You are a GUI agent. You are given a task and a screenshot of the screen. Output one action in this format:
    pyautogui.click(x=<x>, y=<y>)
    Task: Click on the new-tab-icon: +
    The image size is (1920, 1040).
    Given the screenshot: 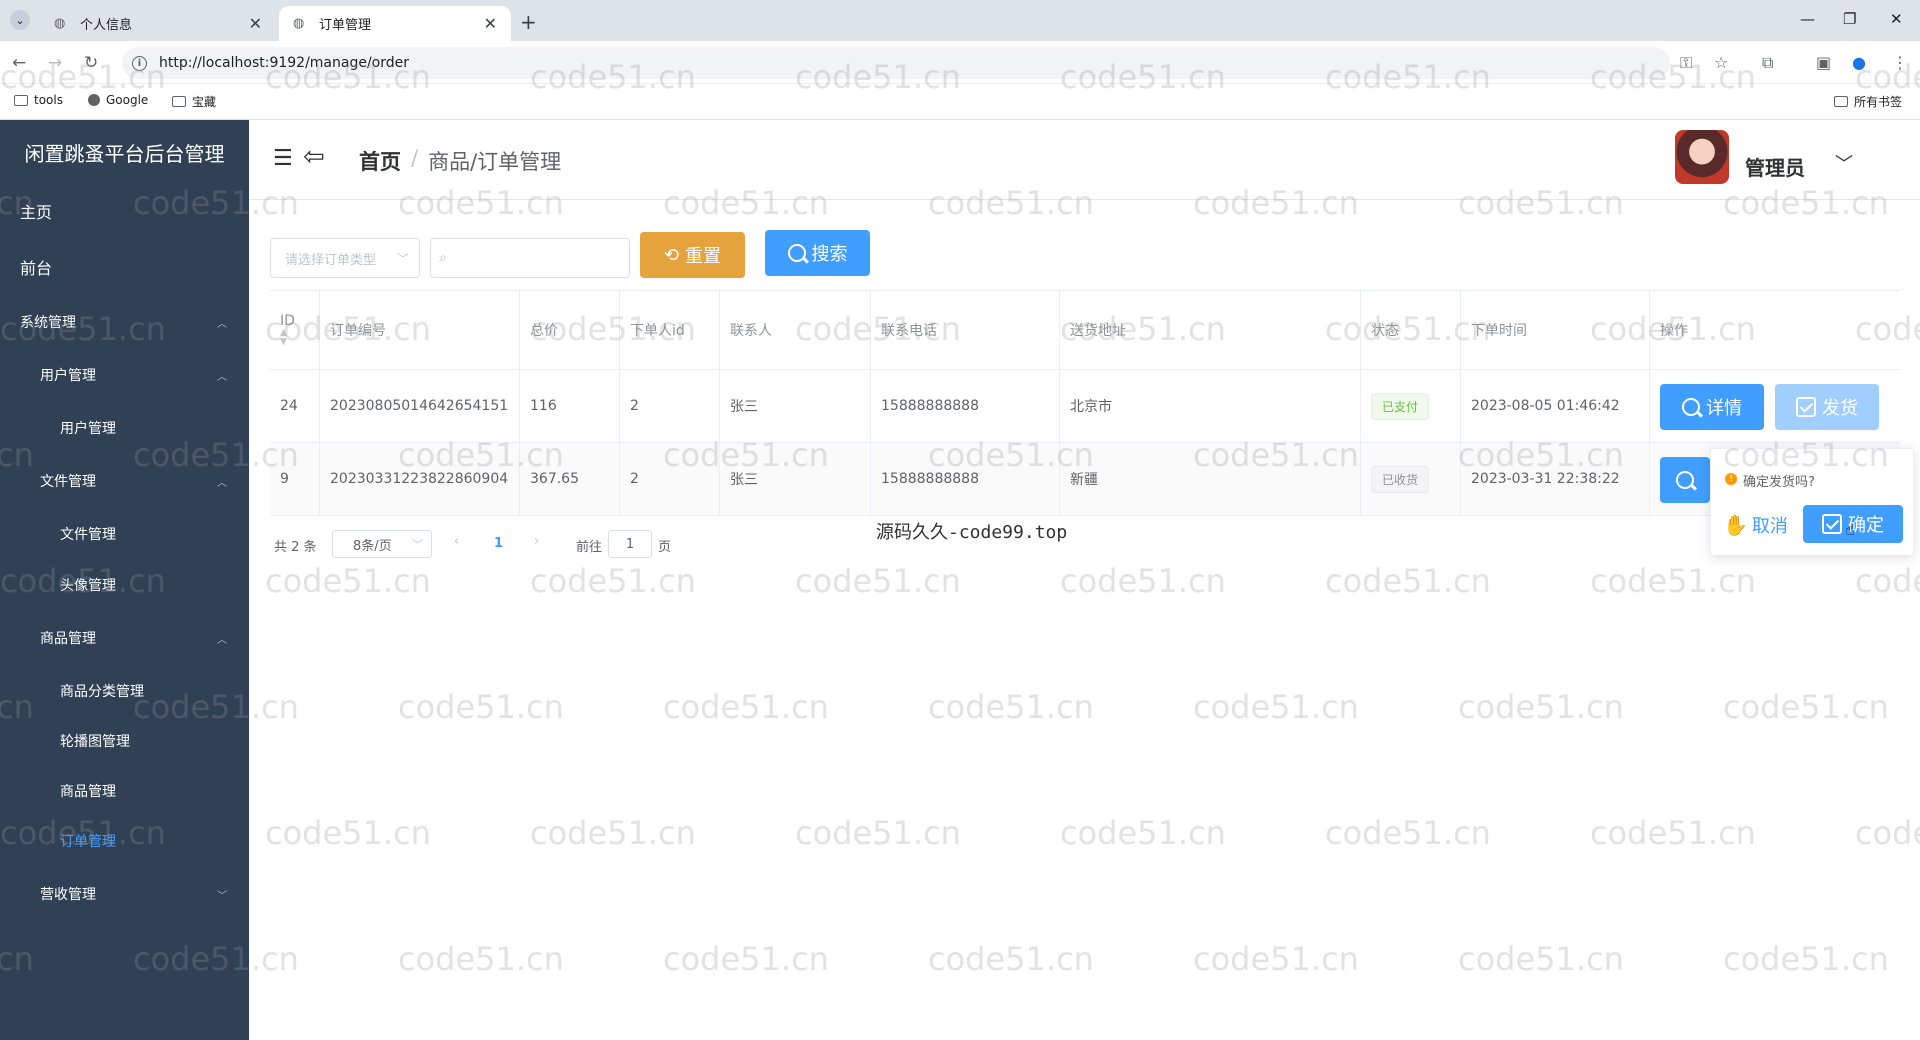 What is the action you would take?
    pyautogui.click(x=528, y=22)
    